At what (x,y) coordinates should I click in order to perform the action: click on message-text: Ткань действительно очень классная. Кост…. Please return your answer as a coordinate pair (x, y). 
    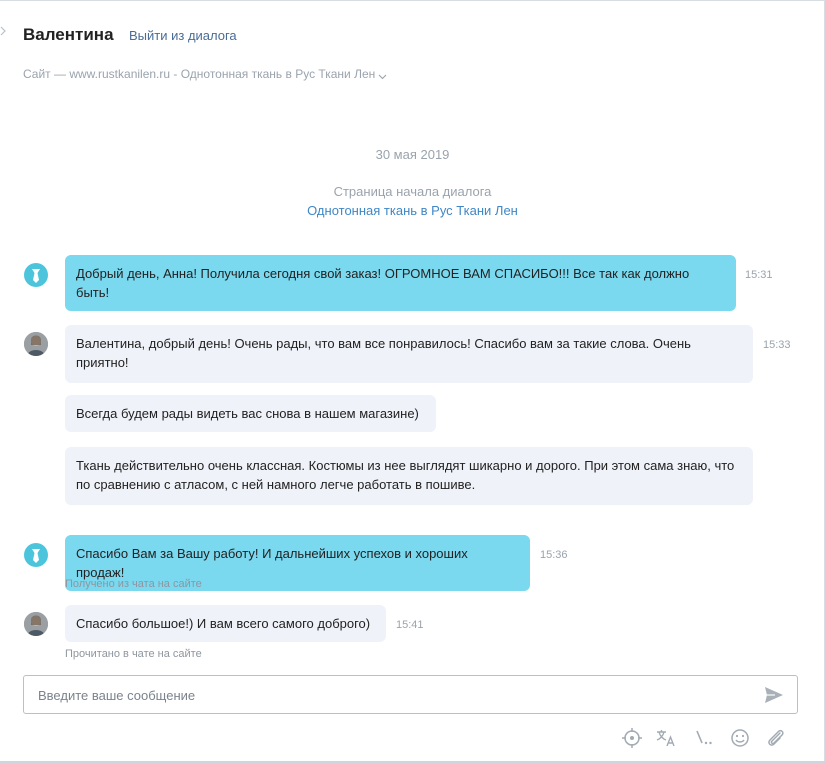
    Looking at the image, I should click on (405, 475).